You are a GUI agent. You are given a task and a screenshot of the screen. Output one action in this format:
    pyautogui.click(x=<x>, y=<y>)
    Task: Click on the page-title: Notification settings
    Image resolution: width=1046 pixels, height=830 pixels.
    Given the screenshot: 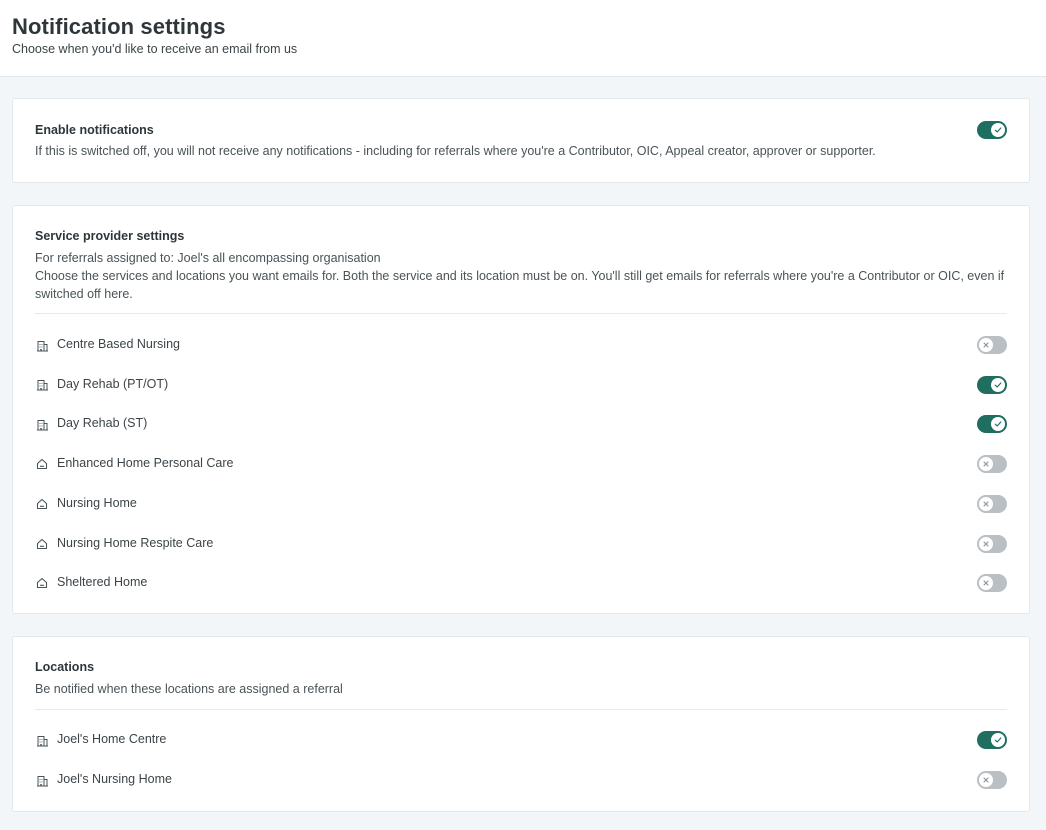 What is the action you would take?
    pyautogui.click(x=119, y=26)
    